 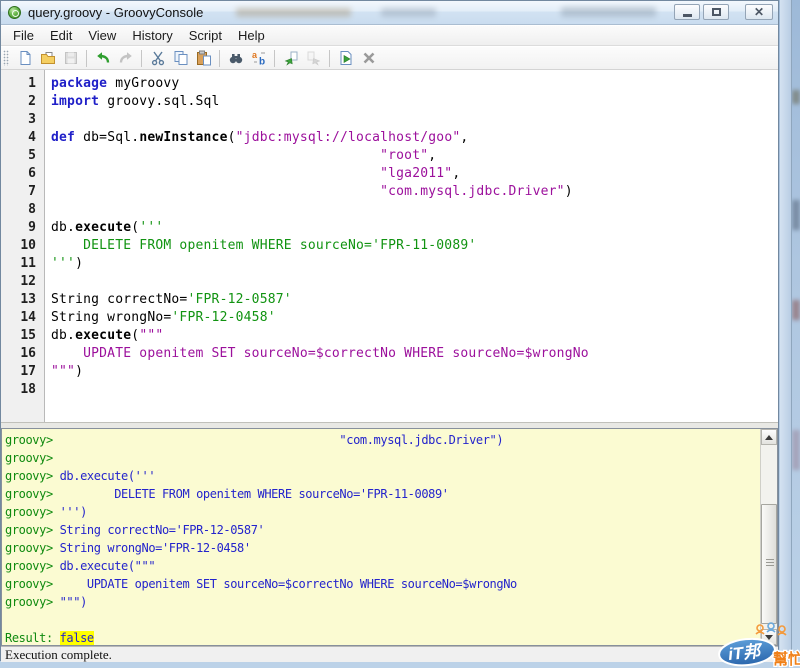 What do you see at coordinates (102, 35) in the screenshot?
I see `menu-item-view: View` at bounding box center [102, 35].